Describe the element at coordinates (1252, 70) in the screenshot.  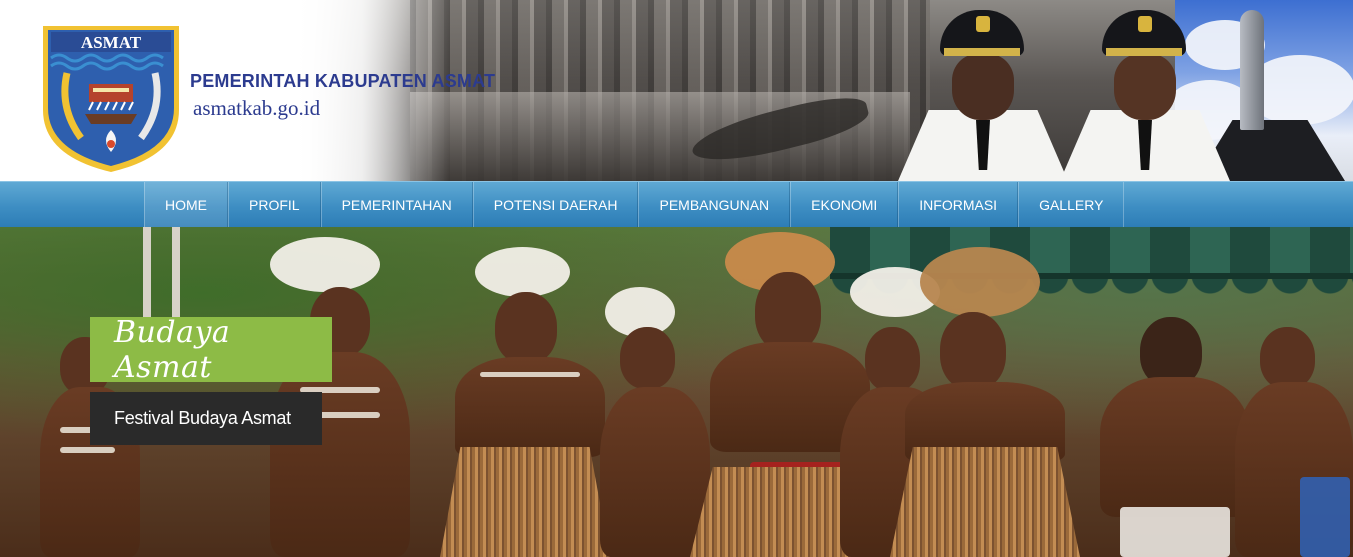
I see `monument-statue` at that location.